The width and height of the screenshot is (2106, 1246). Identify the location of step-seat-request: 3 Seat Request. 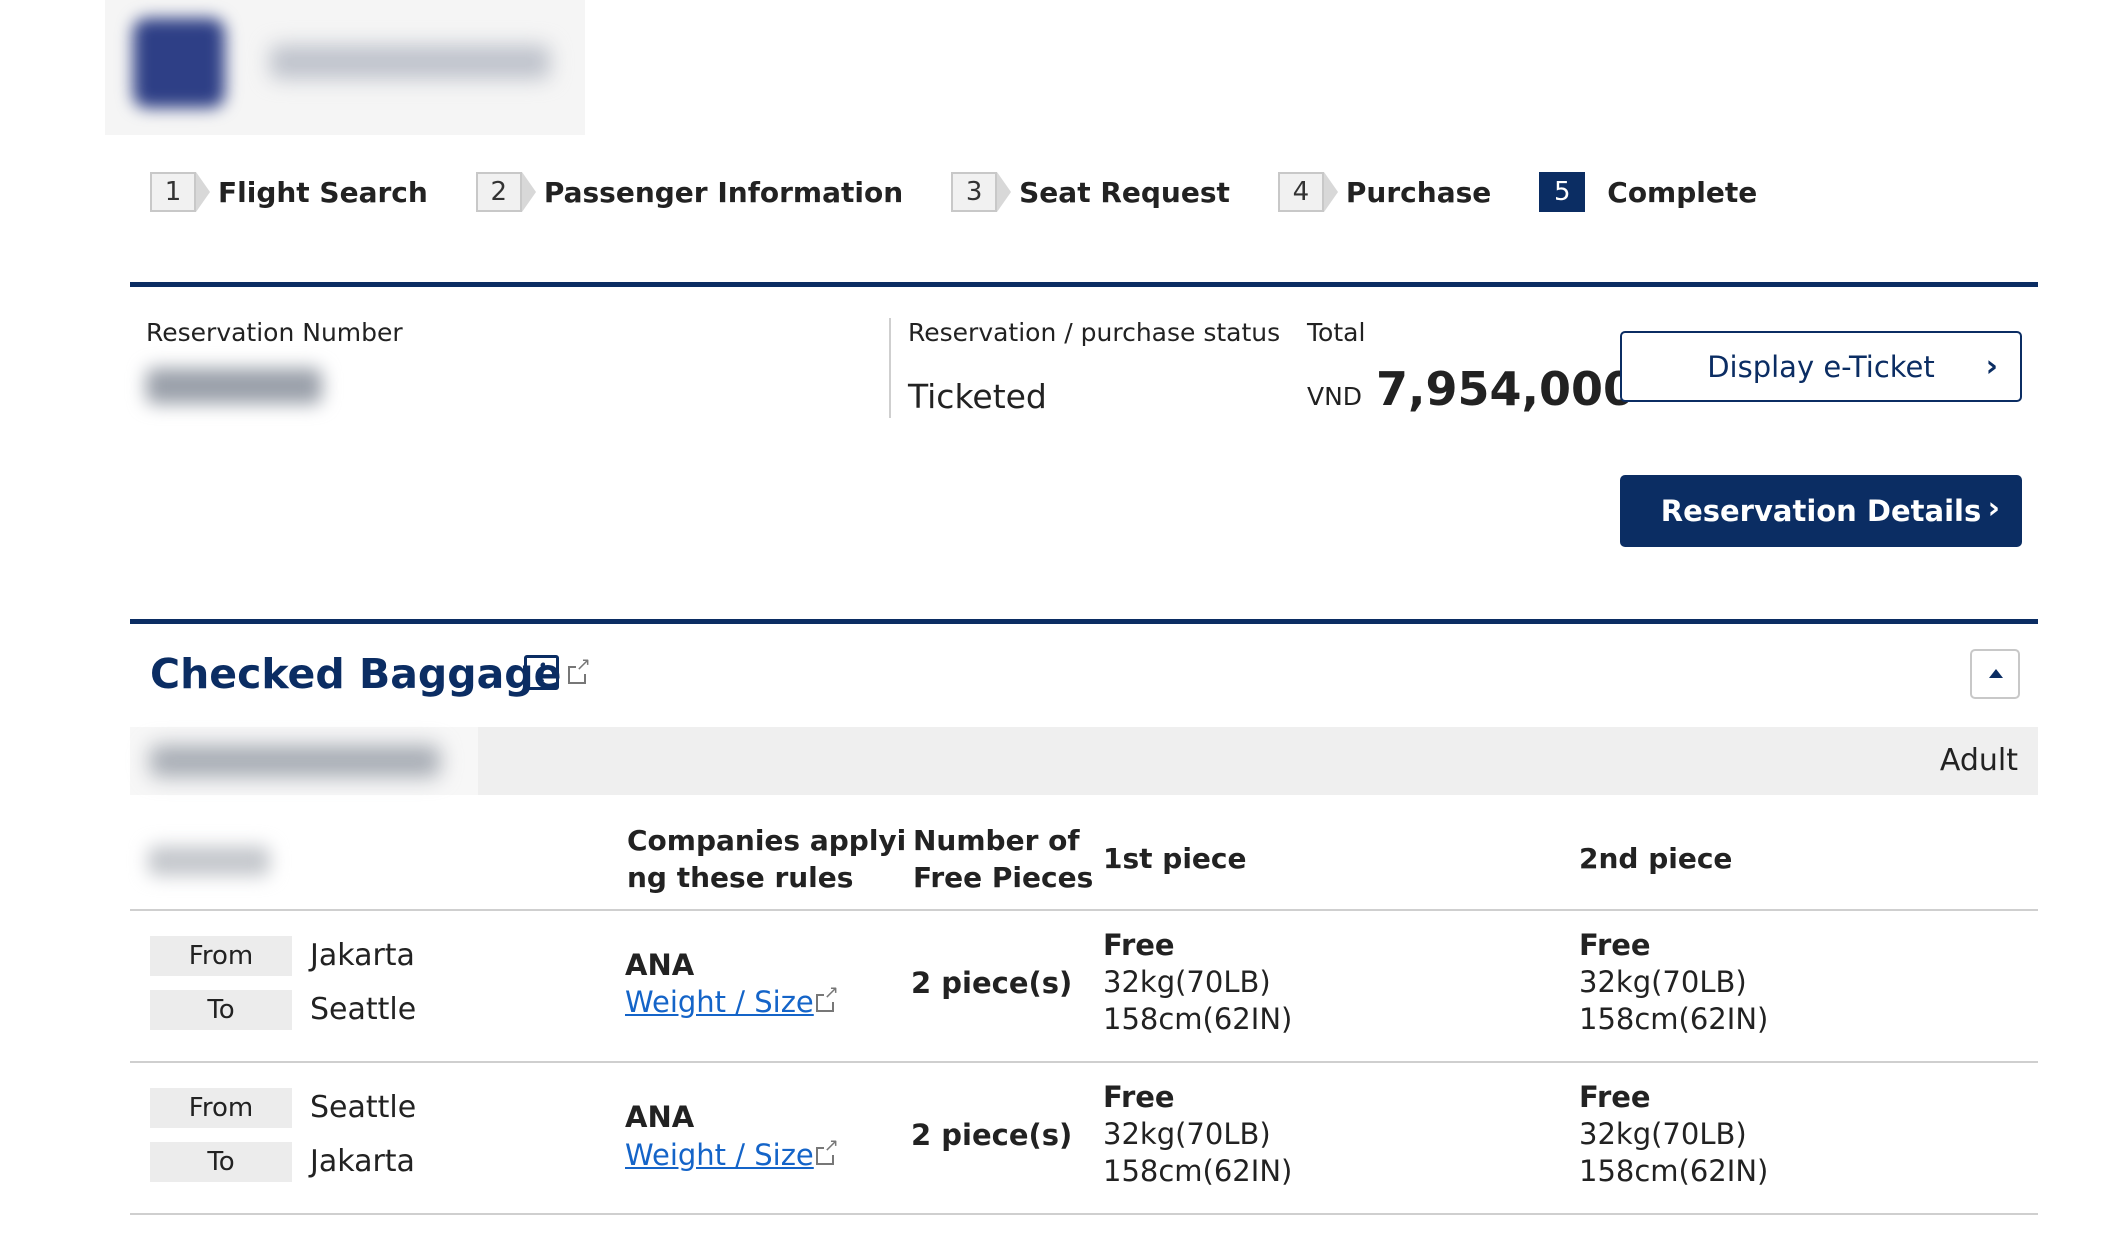
(1090, 192).